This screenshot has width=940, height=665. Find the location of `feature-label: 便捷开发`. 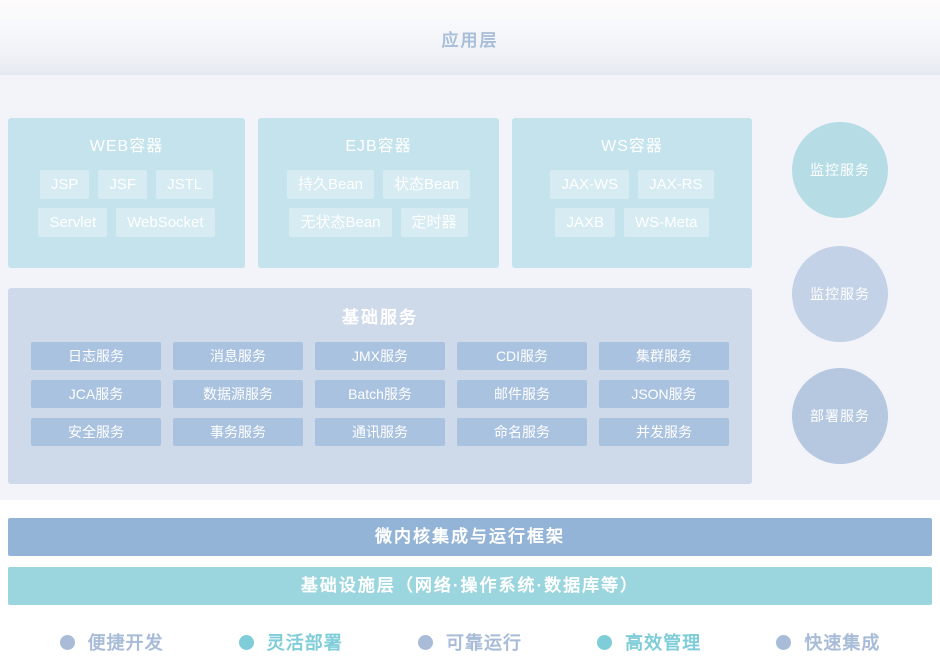

feature-label: 便捷开发 is located at coordinates (125, 643).